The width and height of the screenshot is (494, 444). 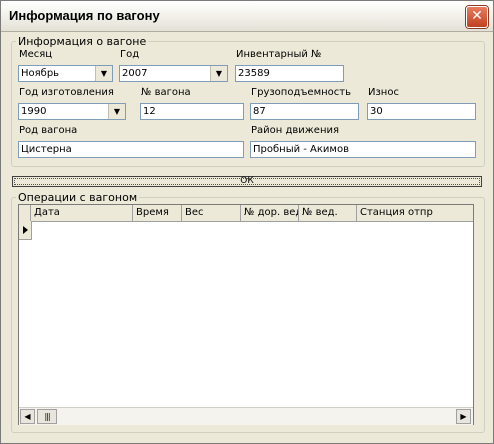 What do you see at coordinates (247, 181) in the screenshot?
I see `ok-button: ОК` at bounding box center [247, 181].